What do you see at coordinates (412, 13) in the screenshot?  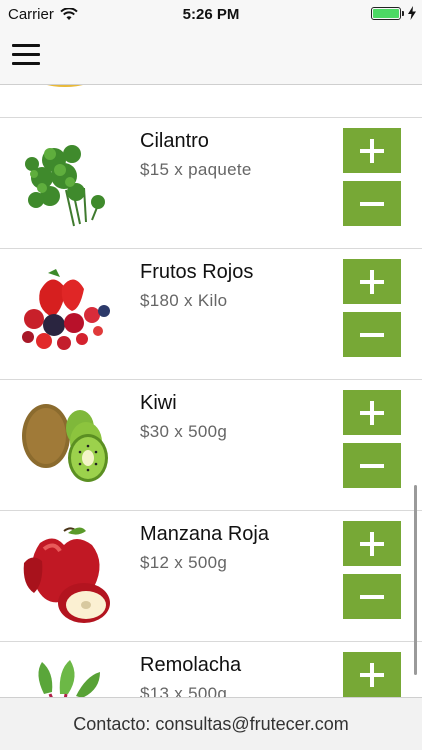 I see `charging-bolt-icon` at bounding box center [412, 13].